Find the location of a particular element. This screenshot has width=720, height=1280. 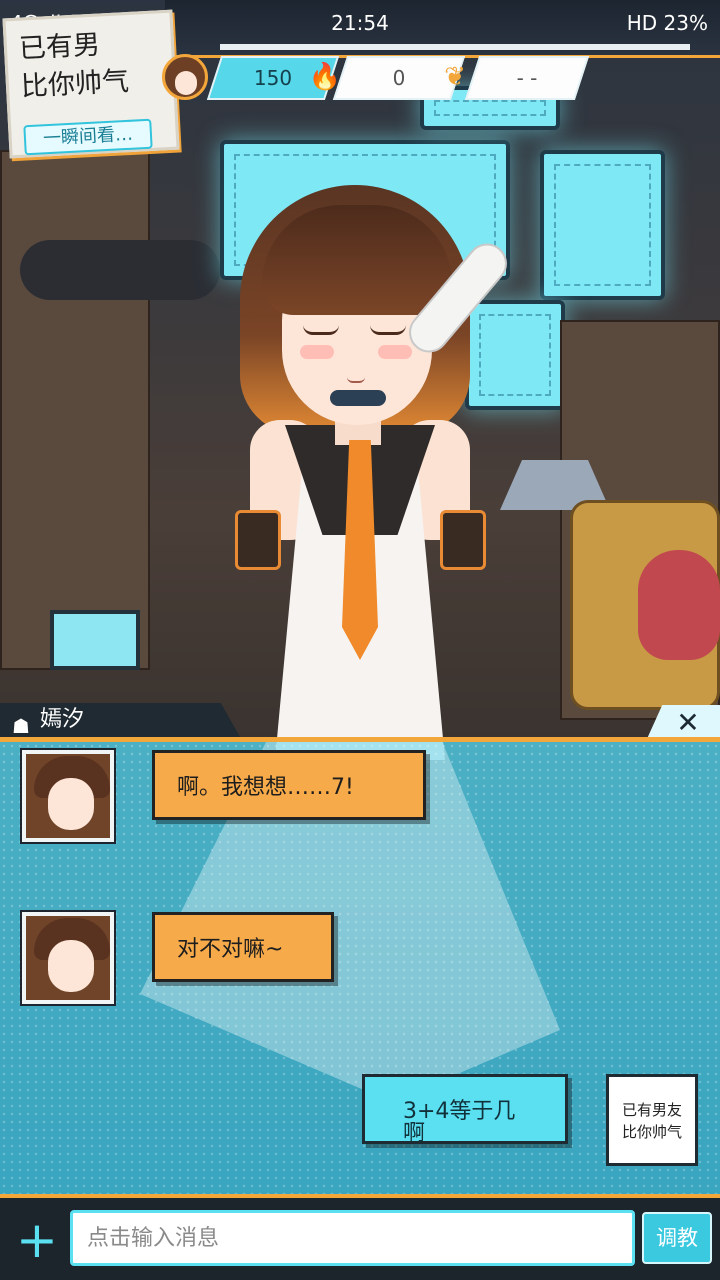

close-icon: ✕ is located at coordinates (688, 722).